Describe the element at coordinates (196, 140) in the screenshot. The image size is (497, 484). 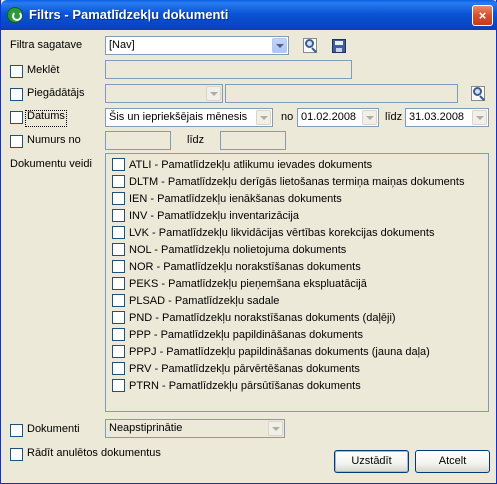
I see `number-to-label: līdz` at that location.